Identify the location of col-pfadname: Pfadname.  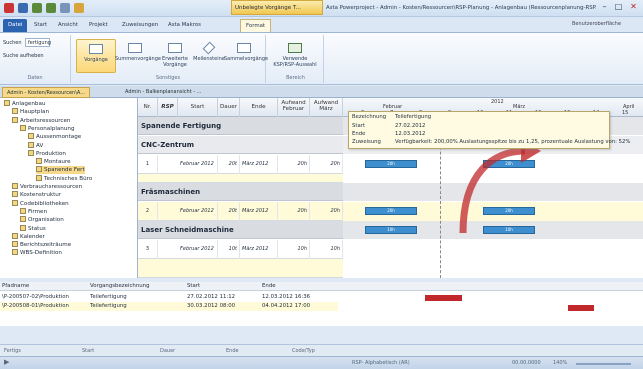
(15, 286).